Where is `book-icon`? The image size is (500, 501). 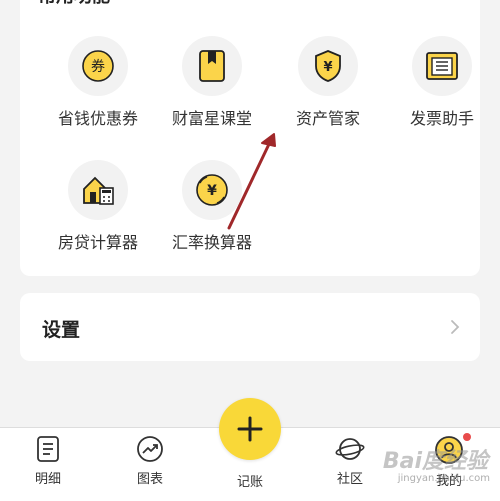 book-icon is located at coordinates (212, 66).